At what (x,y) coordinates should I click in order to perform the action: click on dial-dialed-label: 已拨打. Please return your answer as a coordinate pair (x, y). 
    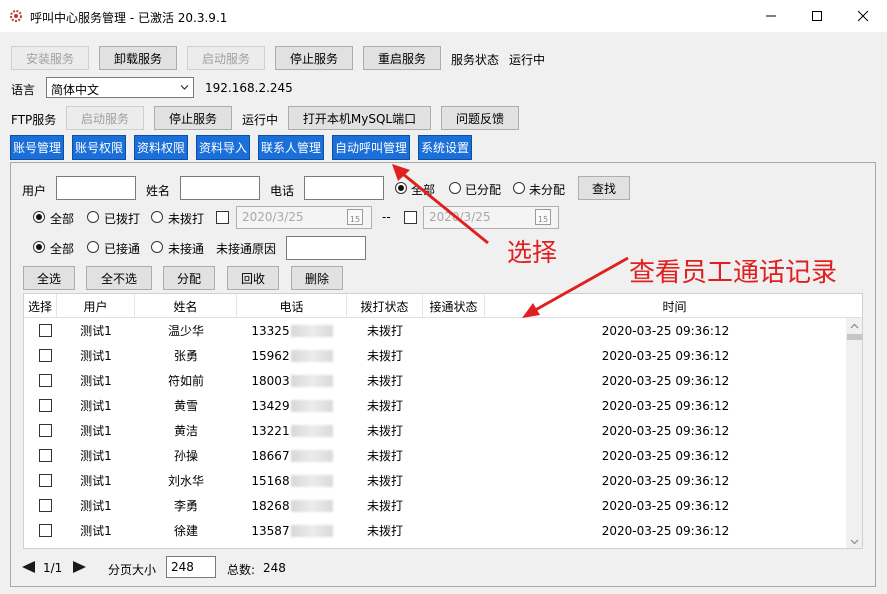
    Looking at the image, I should click on (122, 219).